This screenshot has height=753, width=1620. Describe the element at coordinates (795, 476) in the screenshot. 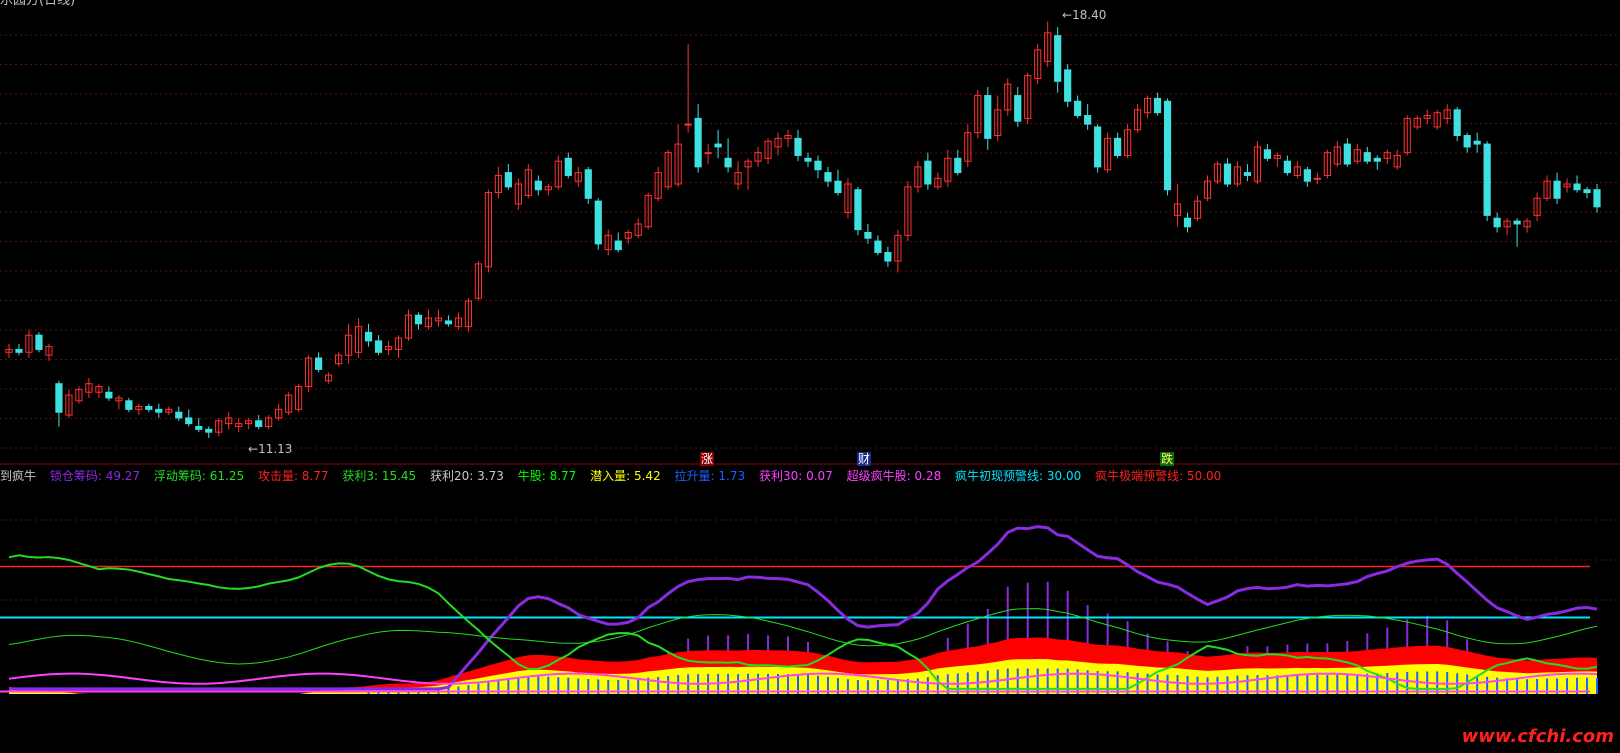

I see `legend-profit30: 获利30: 0.07` at that location.